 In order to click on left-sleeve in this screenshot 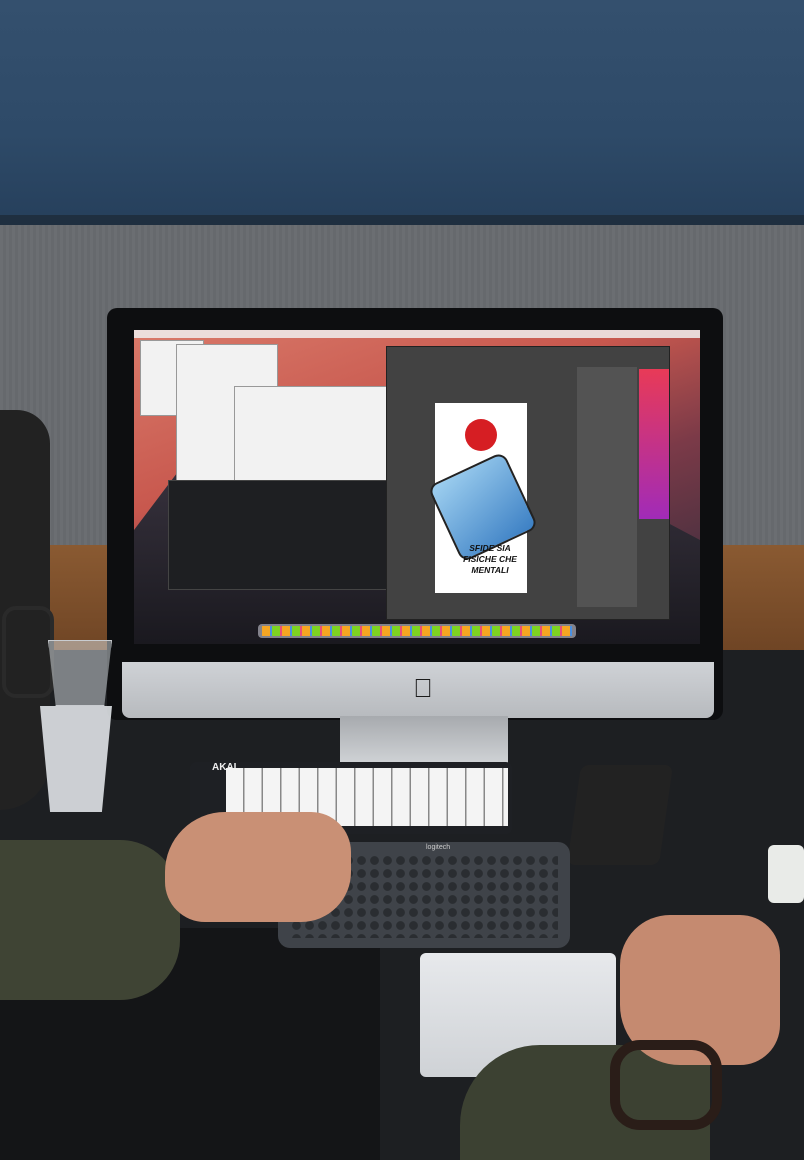, I will do `click(90, 920)`.